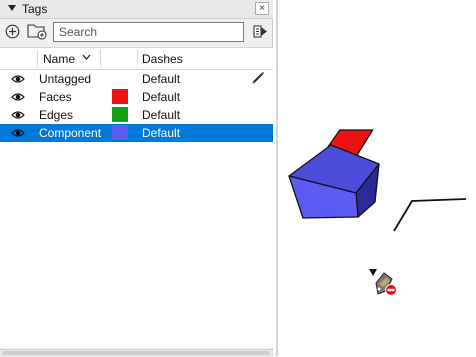  What do you see at coordinates (136, 115) in the screenshot?
I see `tag-row-edges: Edges Default` at bounding box center [136, 115].